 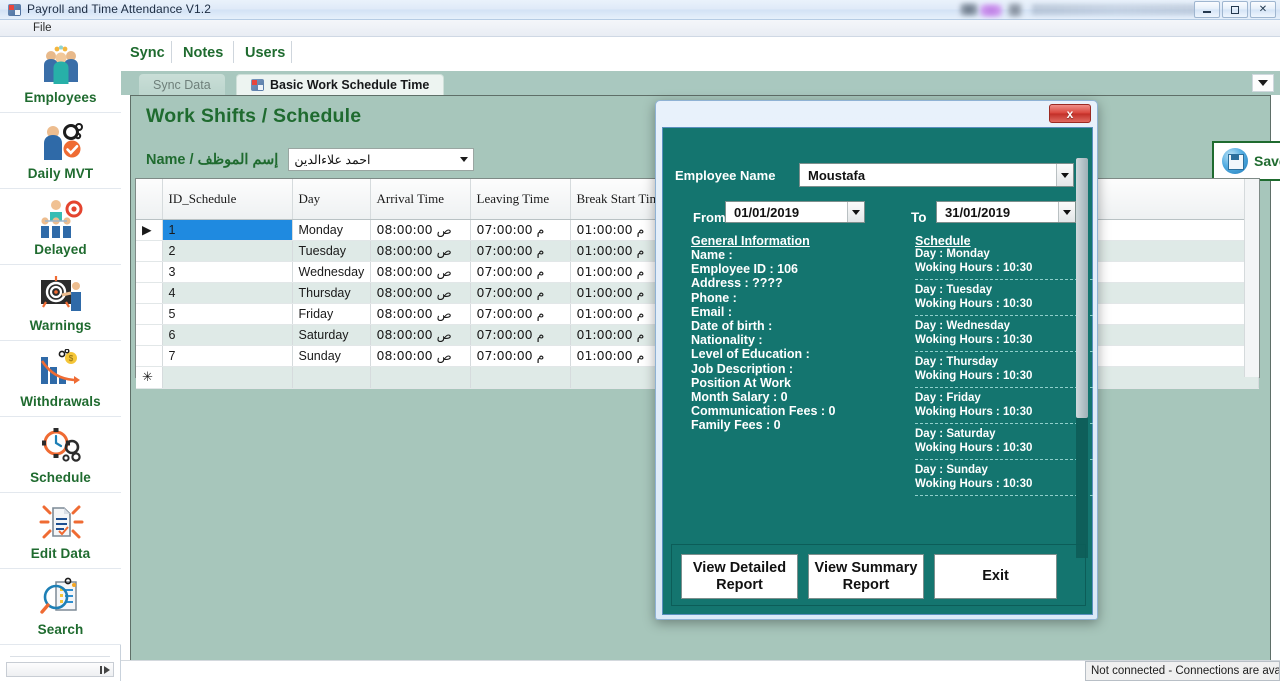 What do you see at coordinates (739, 576) in the screenshot?
I see `view-detailed-report-button: View Detailed Report` at bounding box center [739, 576].